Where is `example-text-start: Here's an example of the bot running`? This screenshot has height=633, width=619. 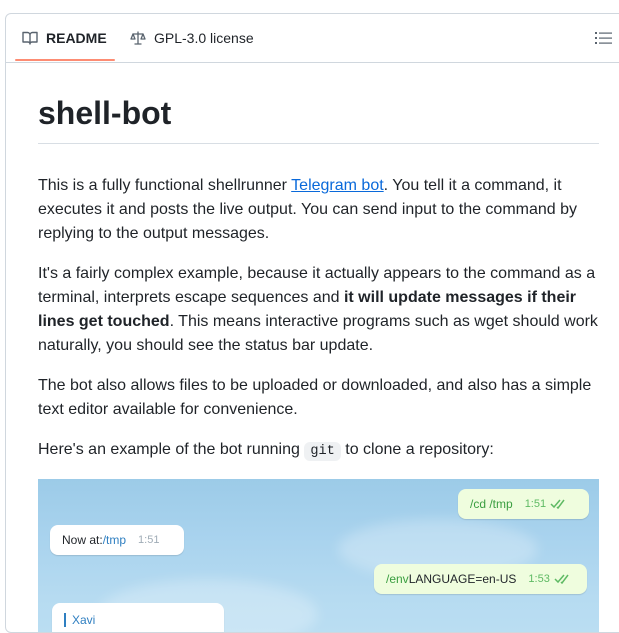 example-text-start: Here's an example of the bot running is located at coordinates (171, 449).